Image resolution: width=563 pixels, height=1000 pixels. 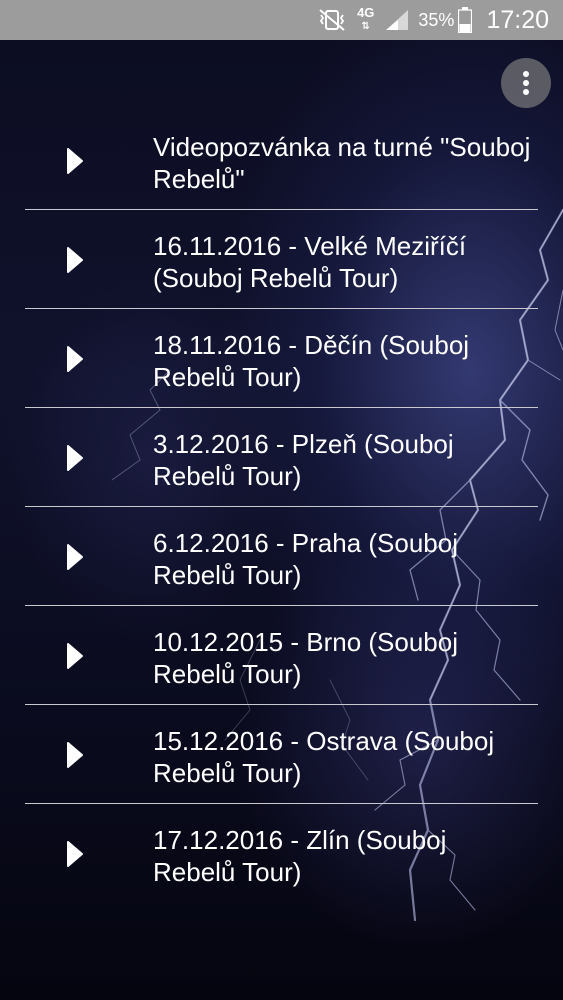 What do you see at coordinates (305, 559) in the screenshot?
I see `item-title: 6.12.2016 - Praha (Souboj Rebelů Tour)` at bounding box center [305, 559].